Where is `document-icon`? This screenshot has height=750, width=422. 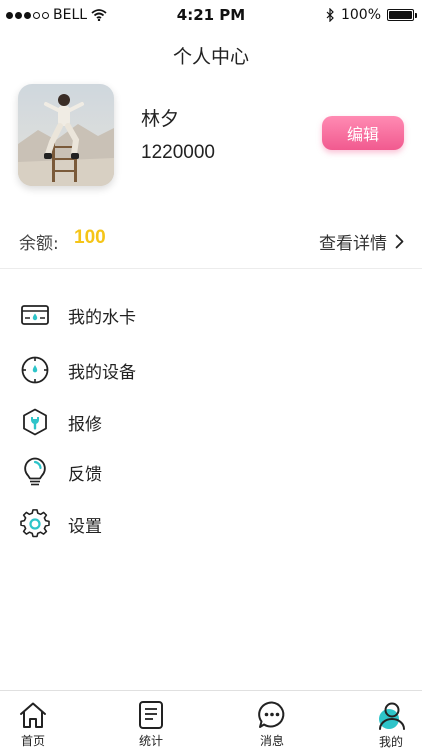 document-icon is located at coordinates (151, 714).